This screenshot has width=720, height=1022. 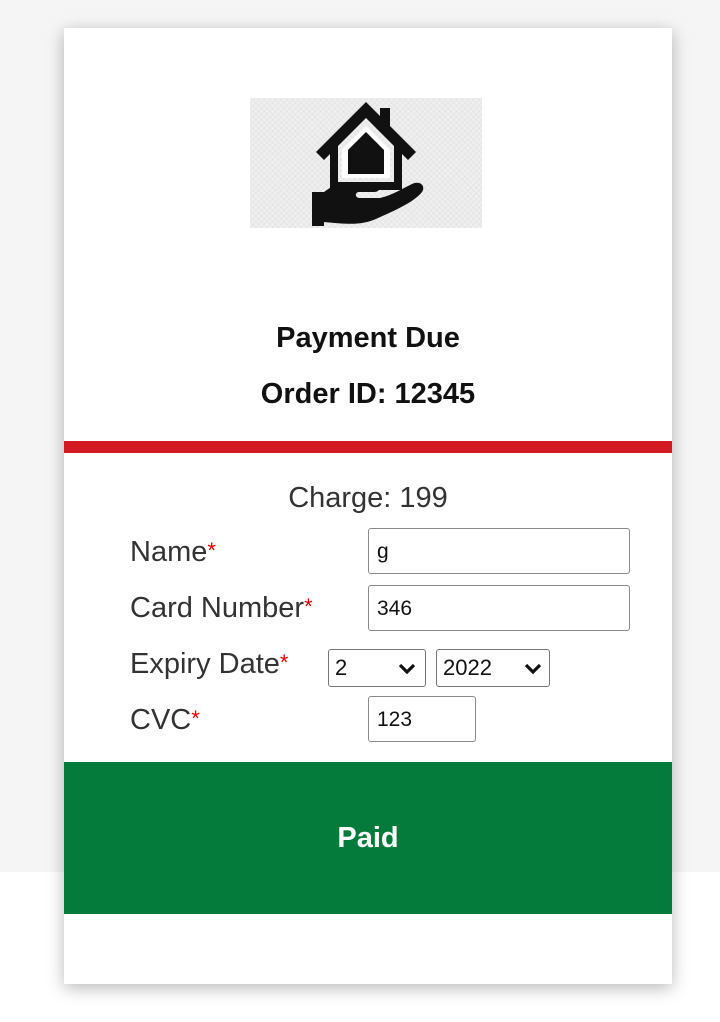 What do you see at coordinates (368, 838) in the screenshot?
I see `paid-button: Paid` at bounding box center [368, 838].